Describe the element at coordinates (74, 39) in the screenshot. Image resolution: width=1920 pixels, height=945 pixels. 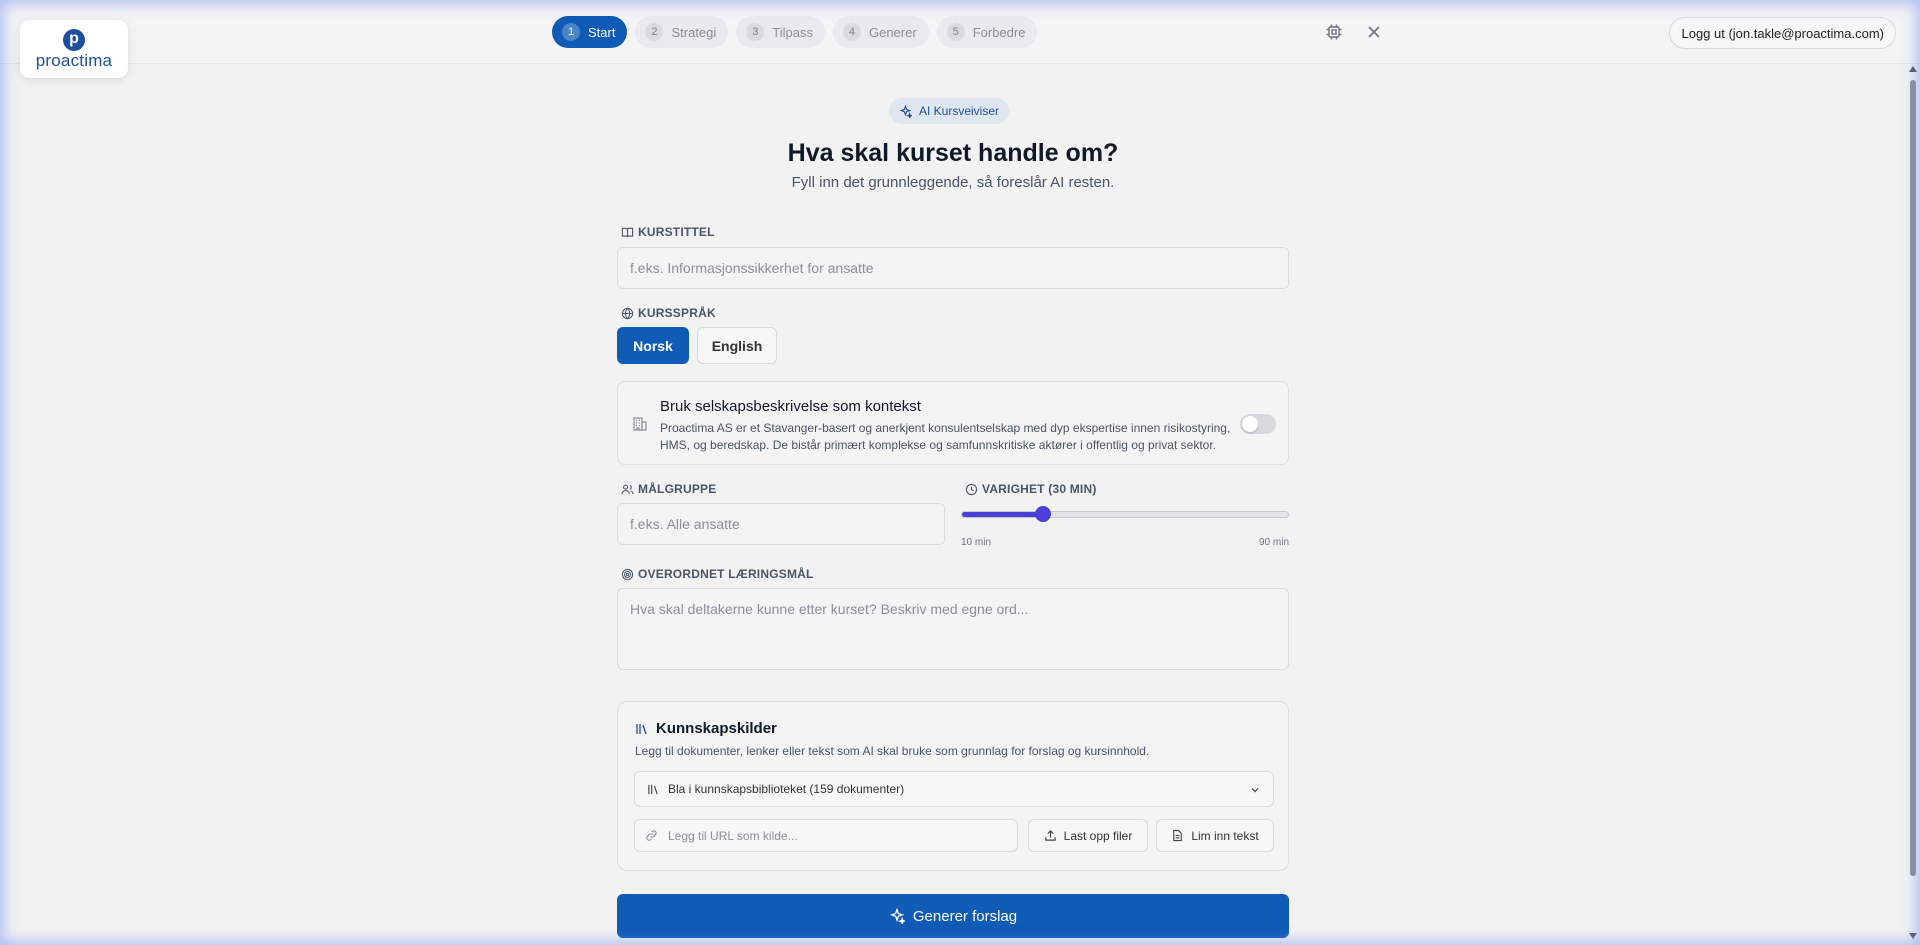
I see `logo-mark: p` at that location.